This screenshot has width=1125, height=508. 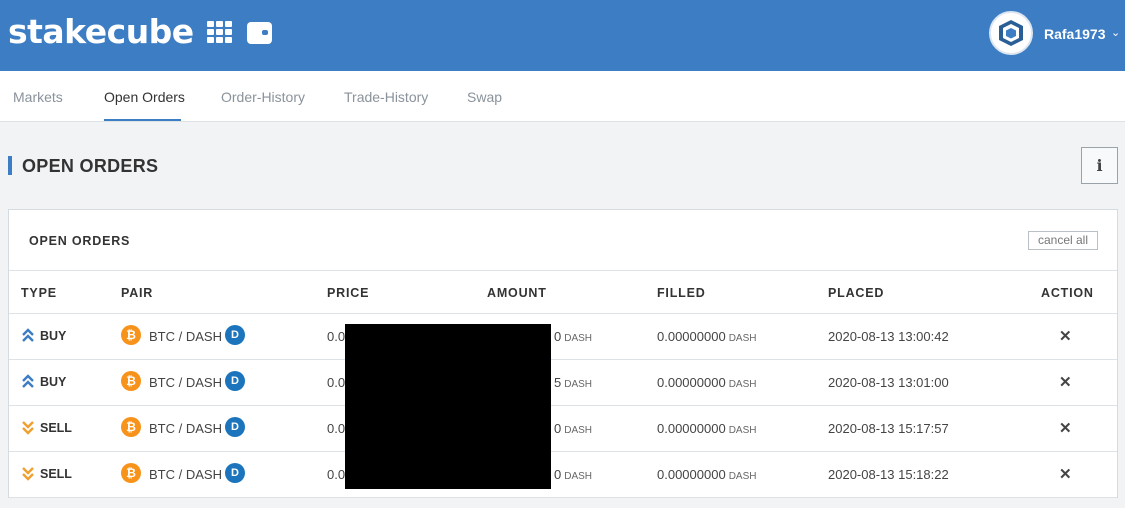 I want to click on top-bar: stakecube Rafa1973 ⌄, so click(x=562, y=35).